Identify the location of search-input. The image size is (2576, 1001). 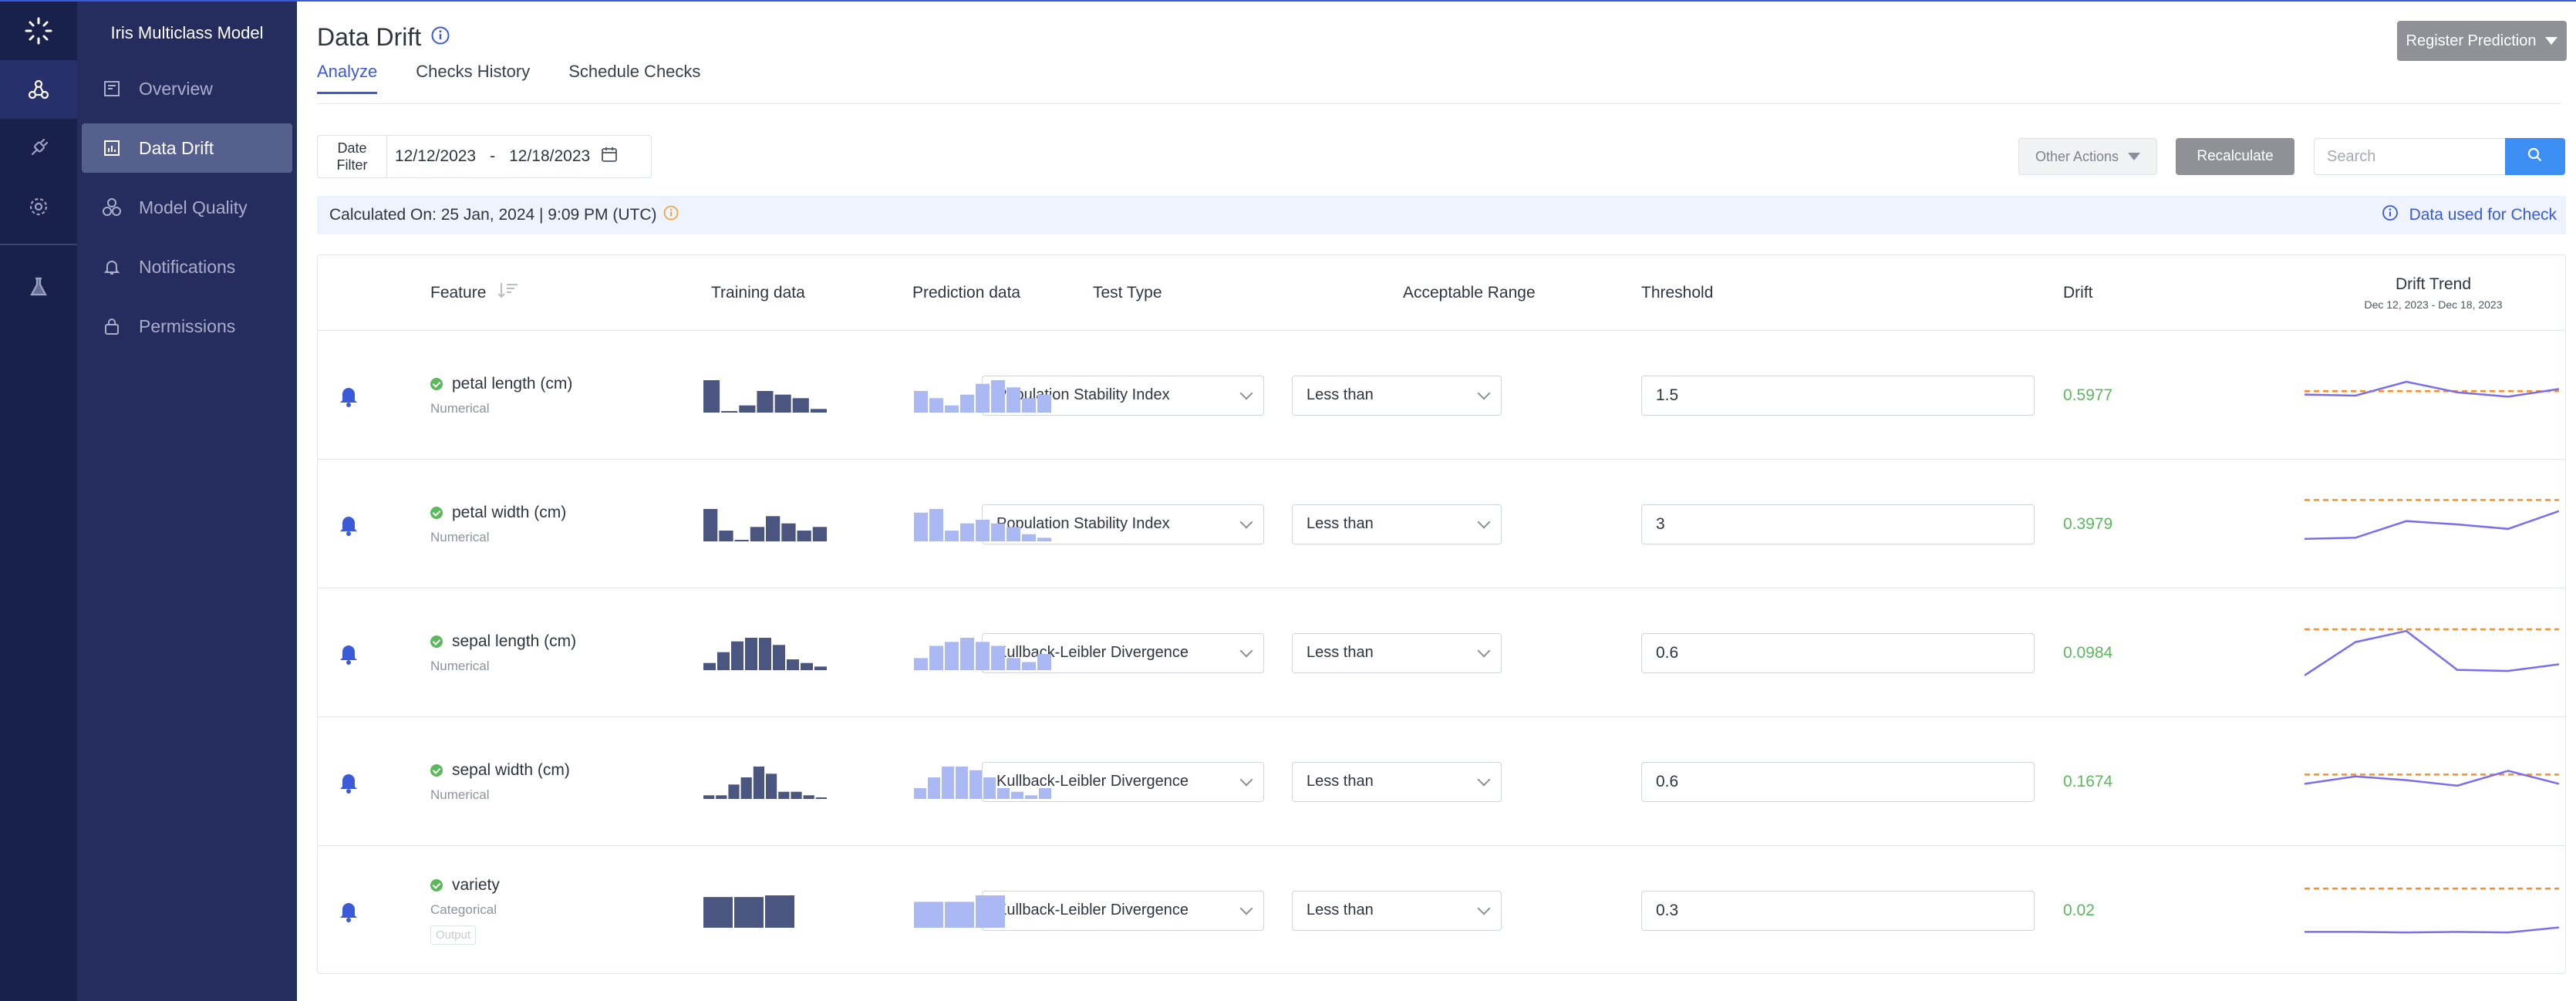
(2409, 157).